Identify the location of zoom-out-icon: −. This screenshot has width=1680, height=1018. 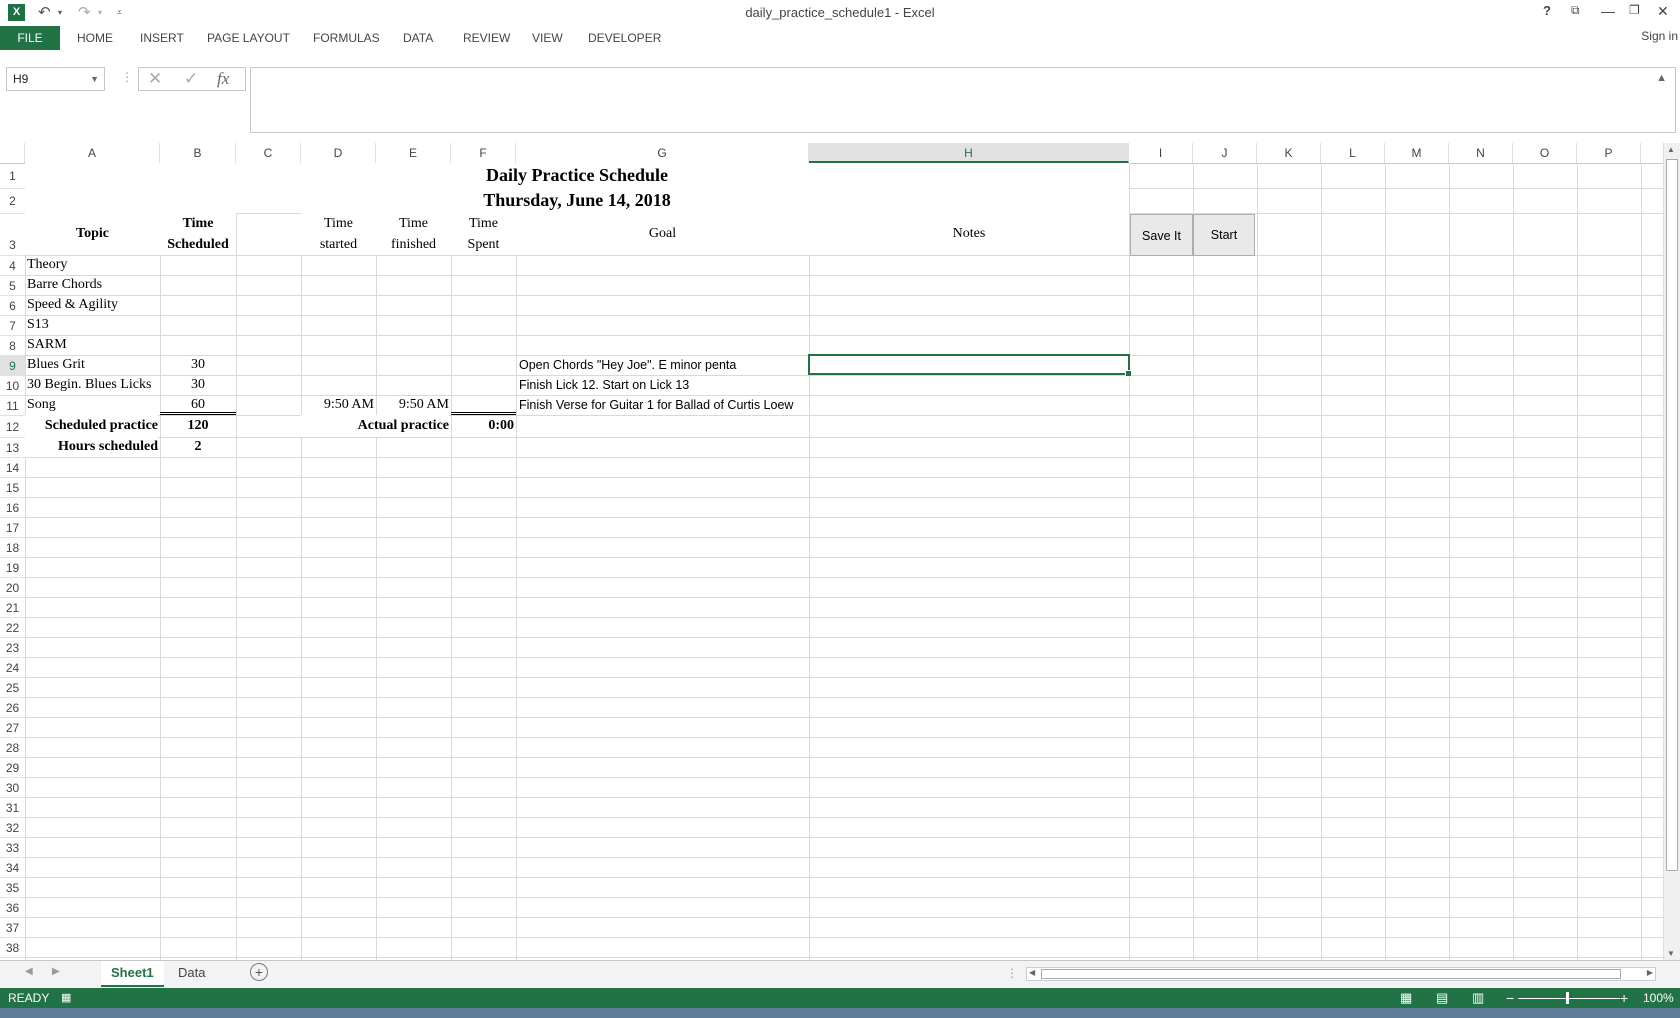
(1510, 998).